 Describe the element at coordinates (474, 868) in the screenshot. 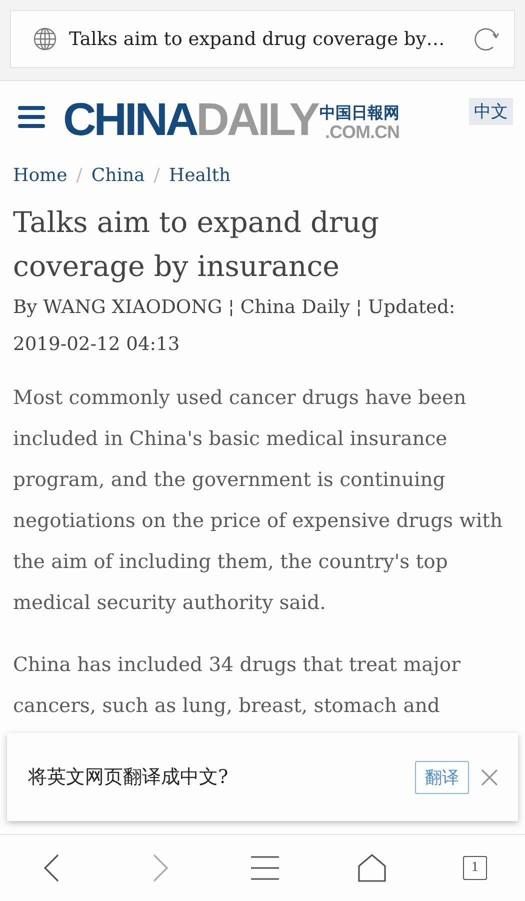

I see `tab-count: 1` at that location.